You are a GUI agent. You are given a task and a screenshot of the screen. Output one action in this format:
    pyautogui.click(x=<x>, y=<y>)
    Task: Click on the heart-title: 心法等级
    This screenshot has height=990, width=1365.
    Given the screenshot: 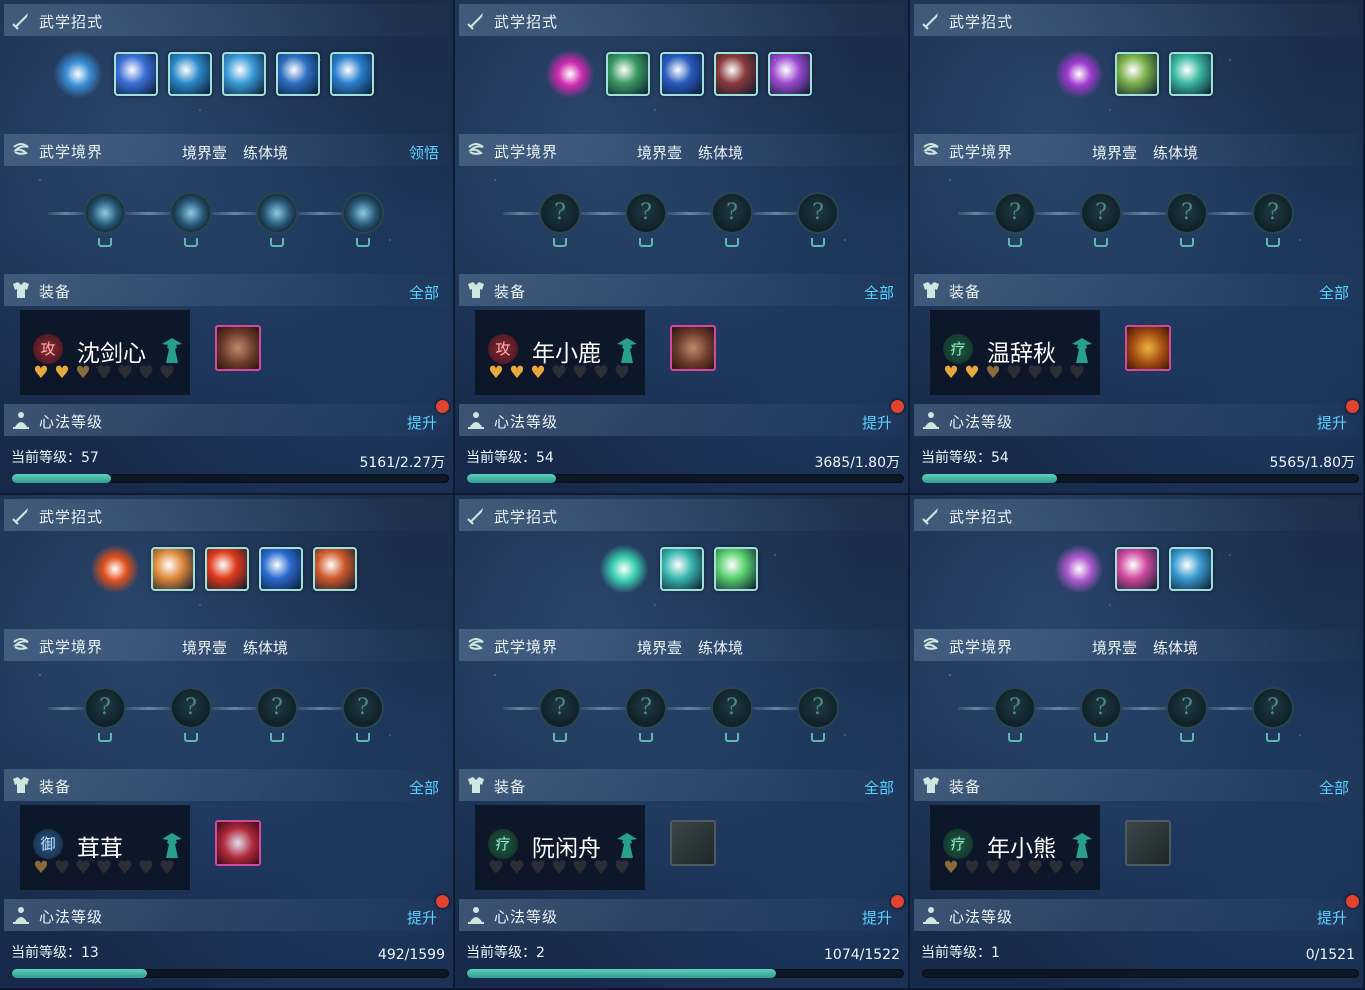 What is the action you would take?
    pyautogui.click(x=526, y=422)
    